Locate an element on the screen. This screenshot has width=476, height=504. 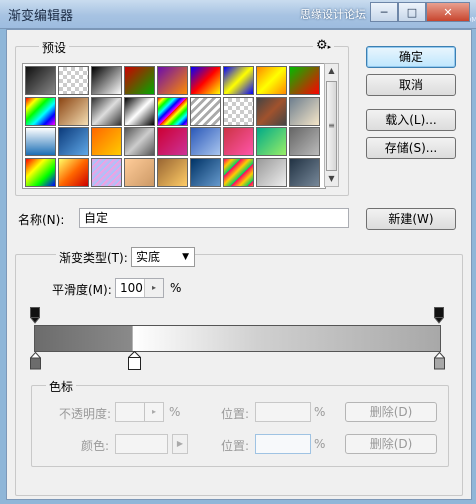
scroll-down-icon: ▼ is located at coordinates (331, 179).